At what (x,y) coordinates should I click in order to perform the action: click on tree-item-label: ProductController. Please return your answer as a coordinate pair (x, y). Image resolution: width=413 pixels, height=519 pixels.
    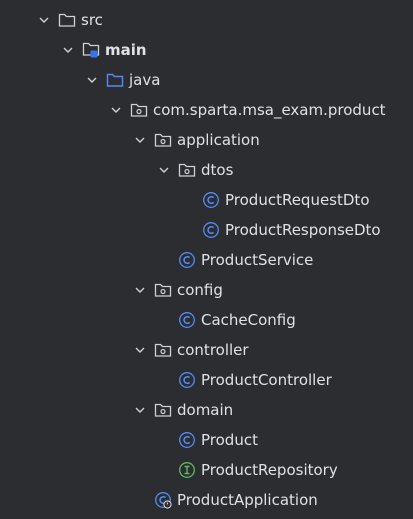
    Looking at the image, I should click on (266, 380).